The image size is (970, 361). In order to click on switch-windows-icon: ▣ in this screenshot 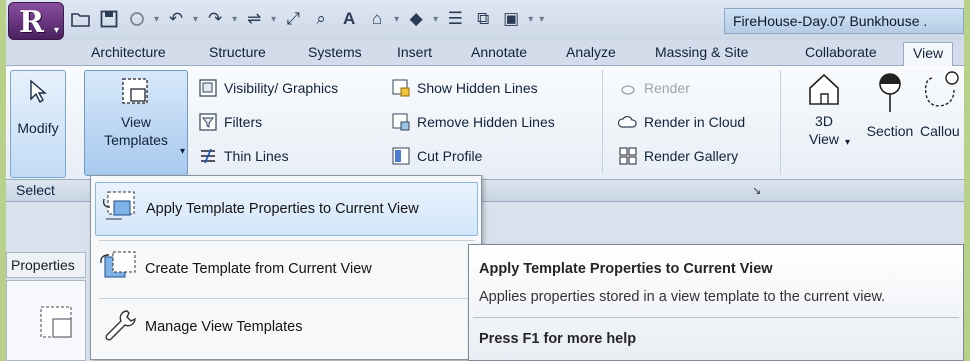, I will do `click(511, 19)`.